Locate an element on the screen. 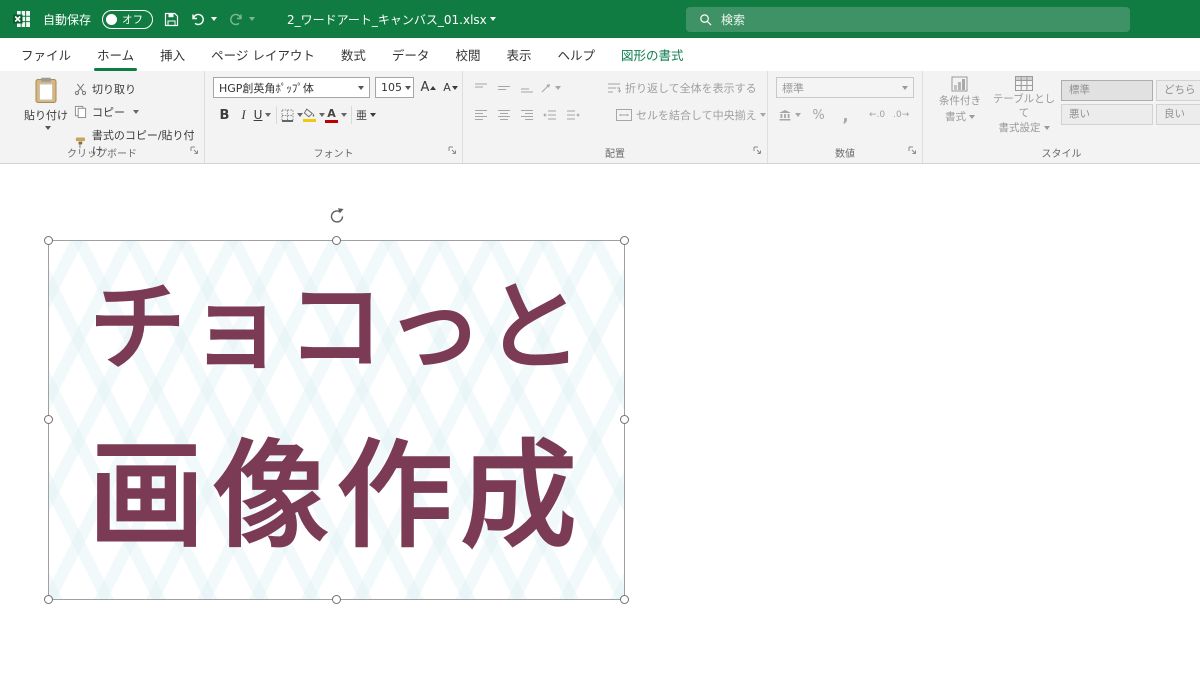  tab-insert: 挿入 is located at coordinates (172, 54).